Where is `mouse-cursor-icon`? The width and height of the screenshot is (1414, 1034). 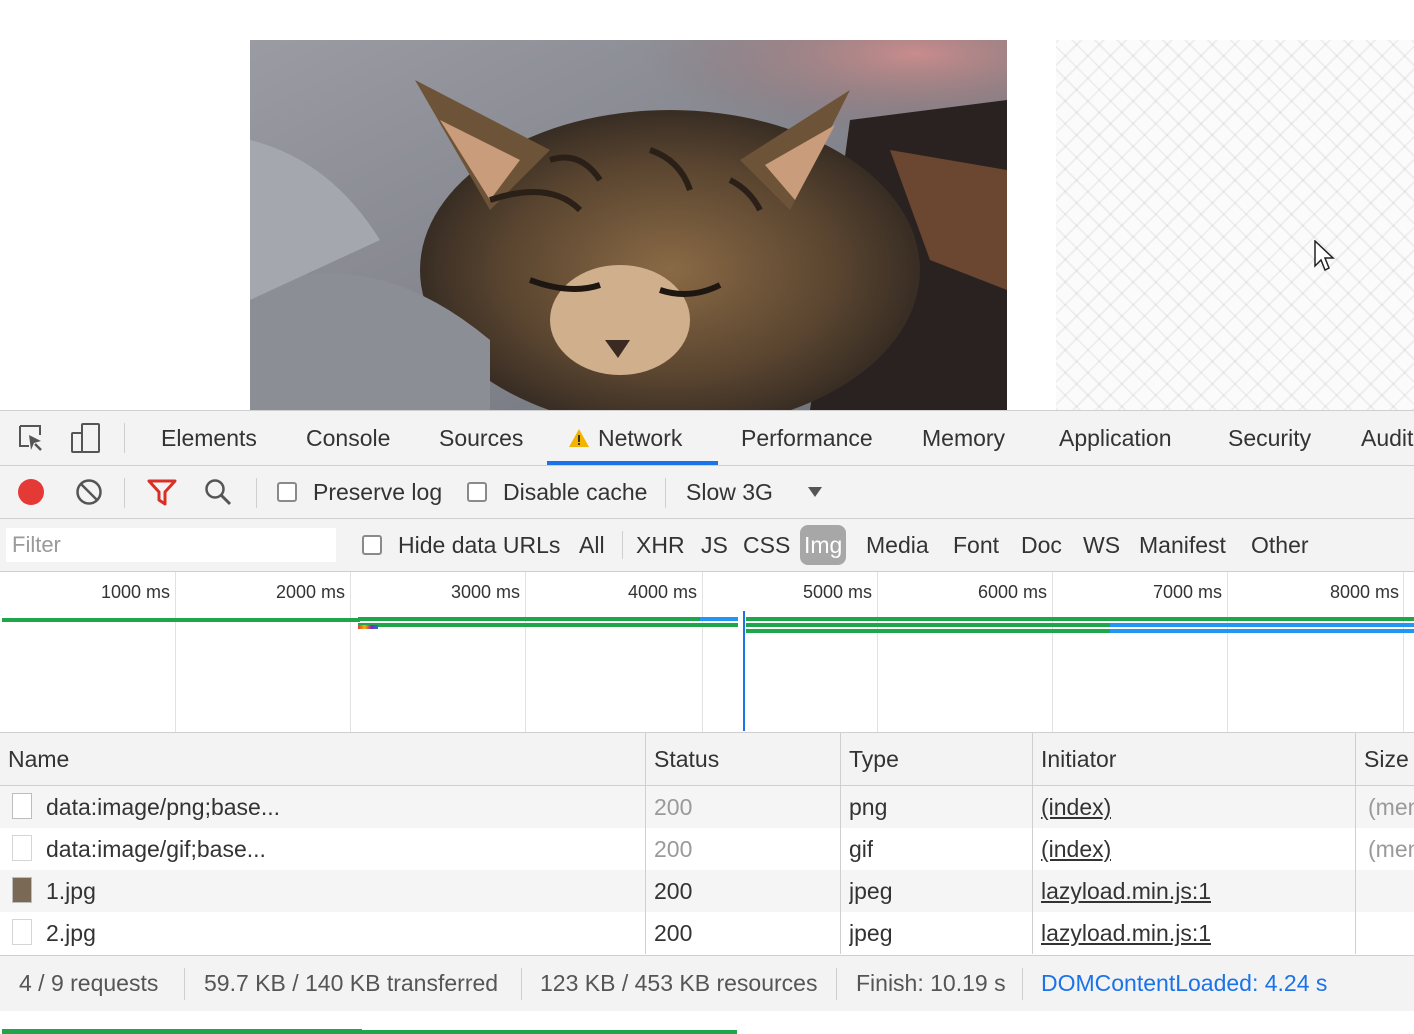 mouse-cursor-icon is located at coordinates (1325, 259).